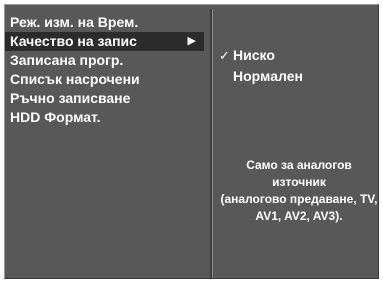 This screenshot has height=283, width=383. Describe the element at coordinates (67, 60) in the screenshot. I see `menu-item-label: Записана прогр.` at that location.